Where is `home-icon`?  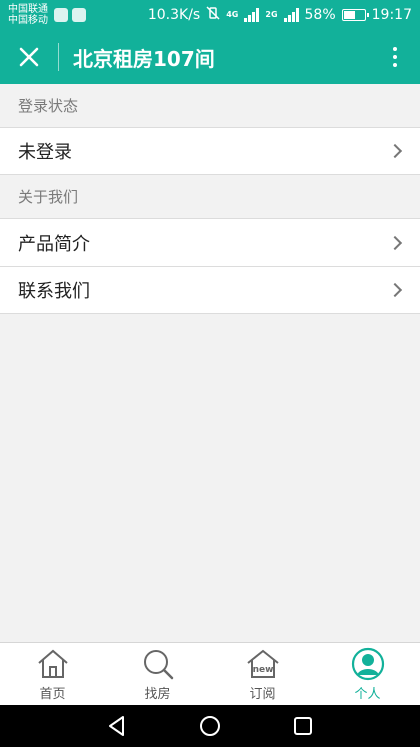 home-icon is located at coordinates (53, 664).